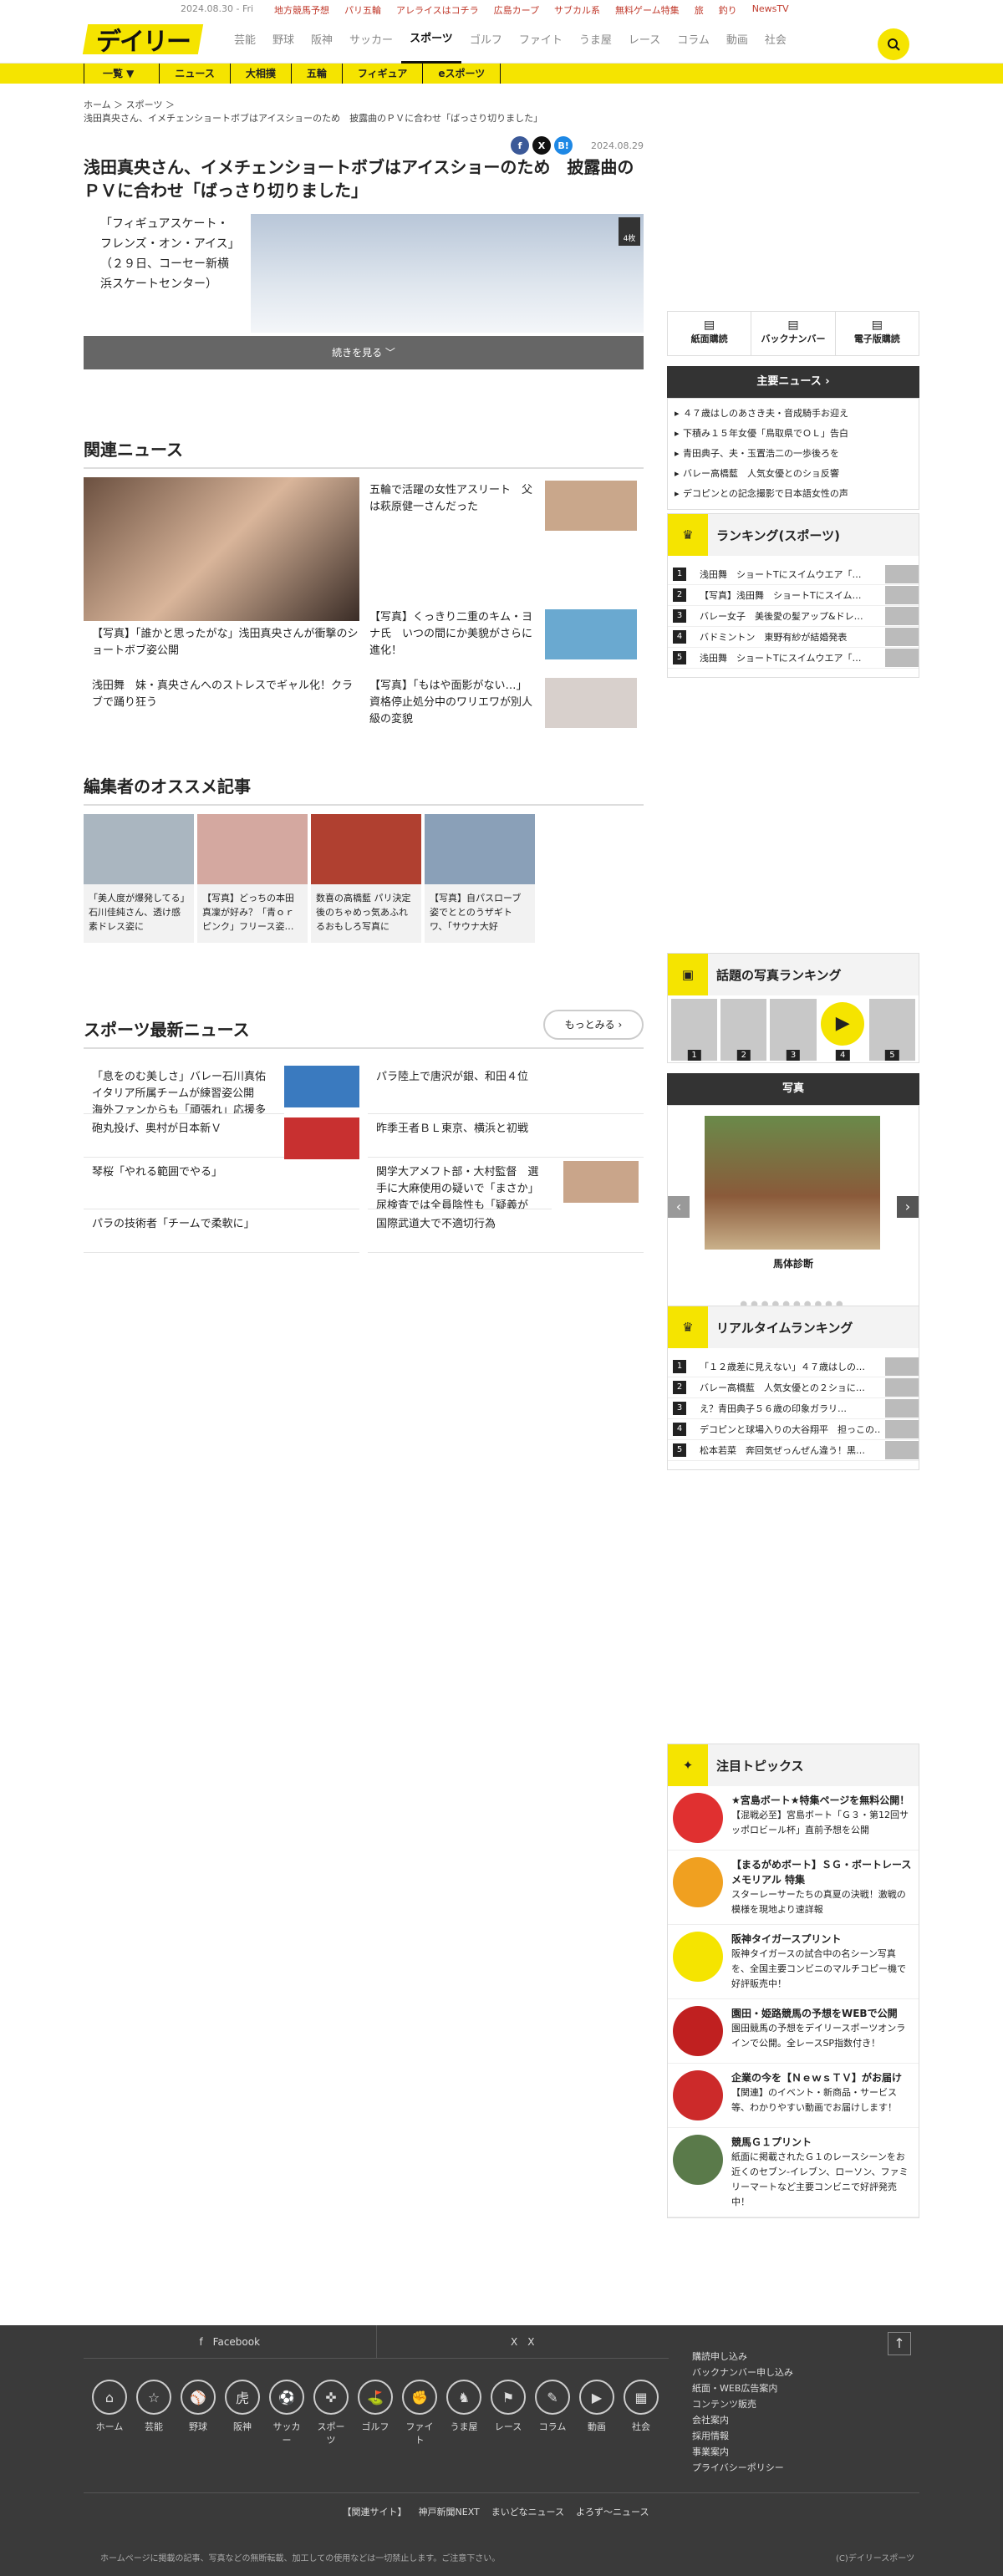  What do you see at coordinates (577, 10) in the screenshot?
I see `top-link: サブカル系` at bounding box center [577, 10].